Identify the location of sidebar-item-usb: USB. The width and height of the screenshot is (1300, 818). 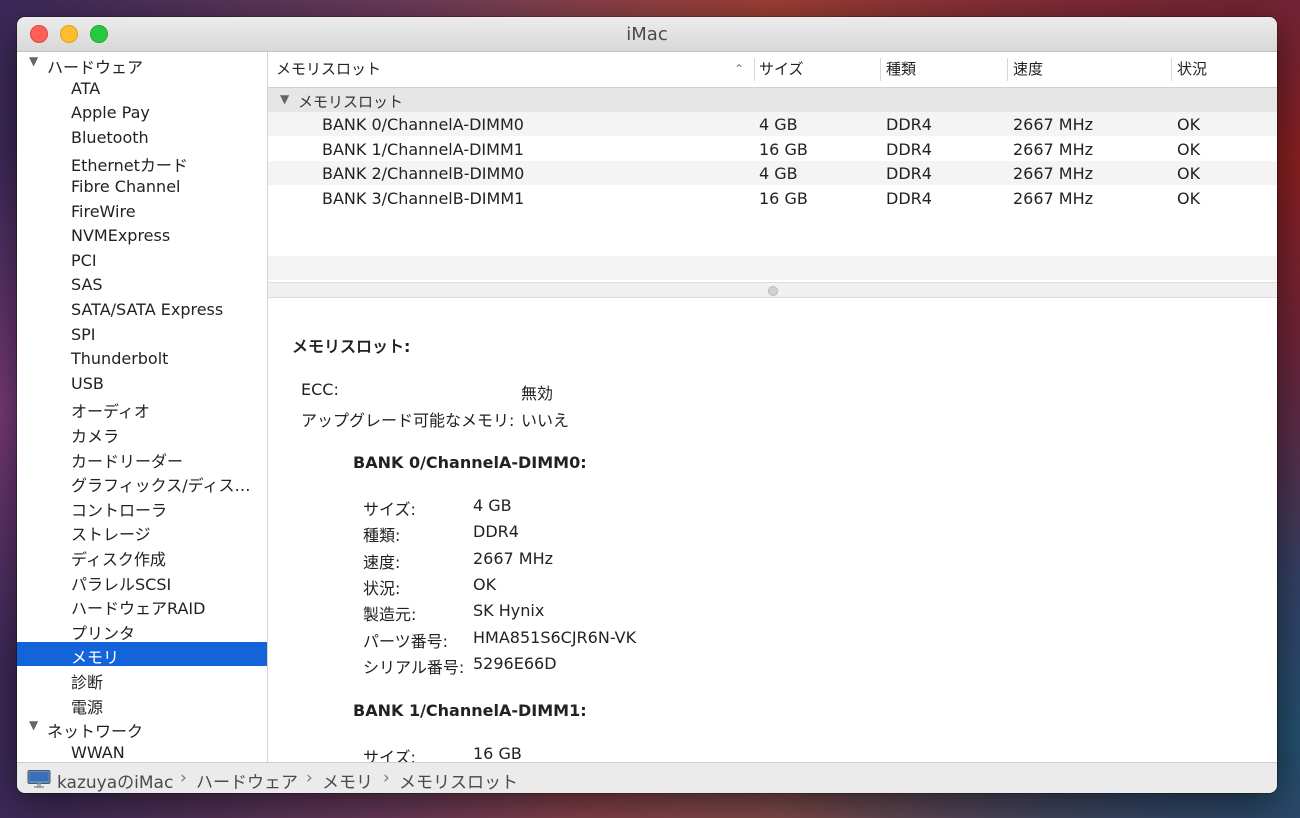
(142, 384).